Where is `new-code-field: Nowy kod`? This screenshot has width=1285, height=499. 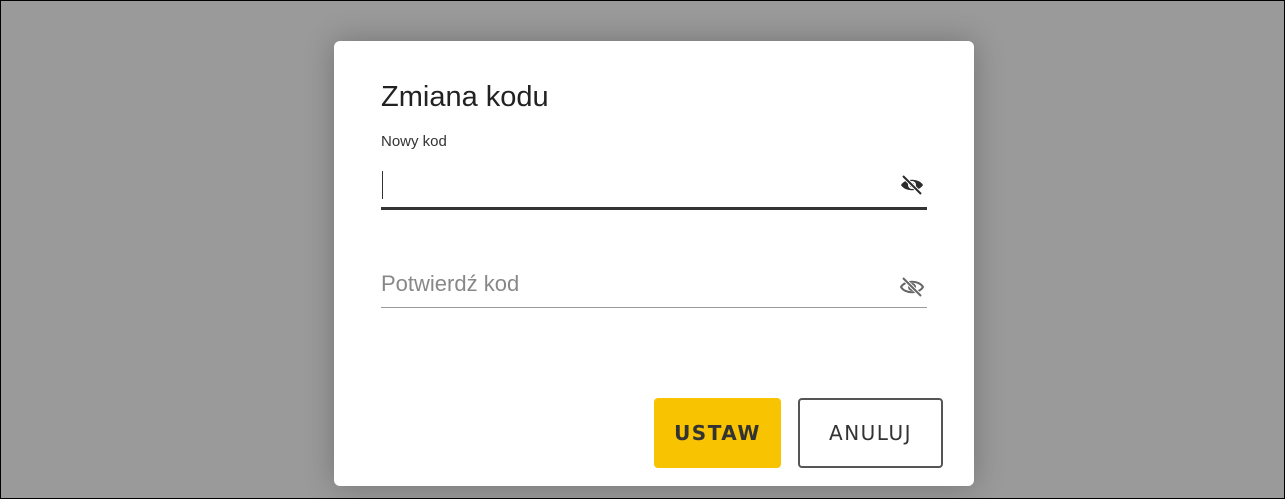
new-code-field: Nowy kod is located at coordinates (654, 171).